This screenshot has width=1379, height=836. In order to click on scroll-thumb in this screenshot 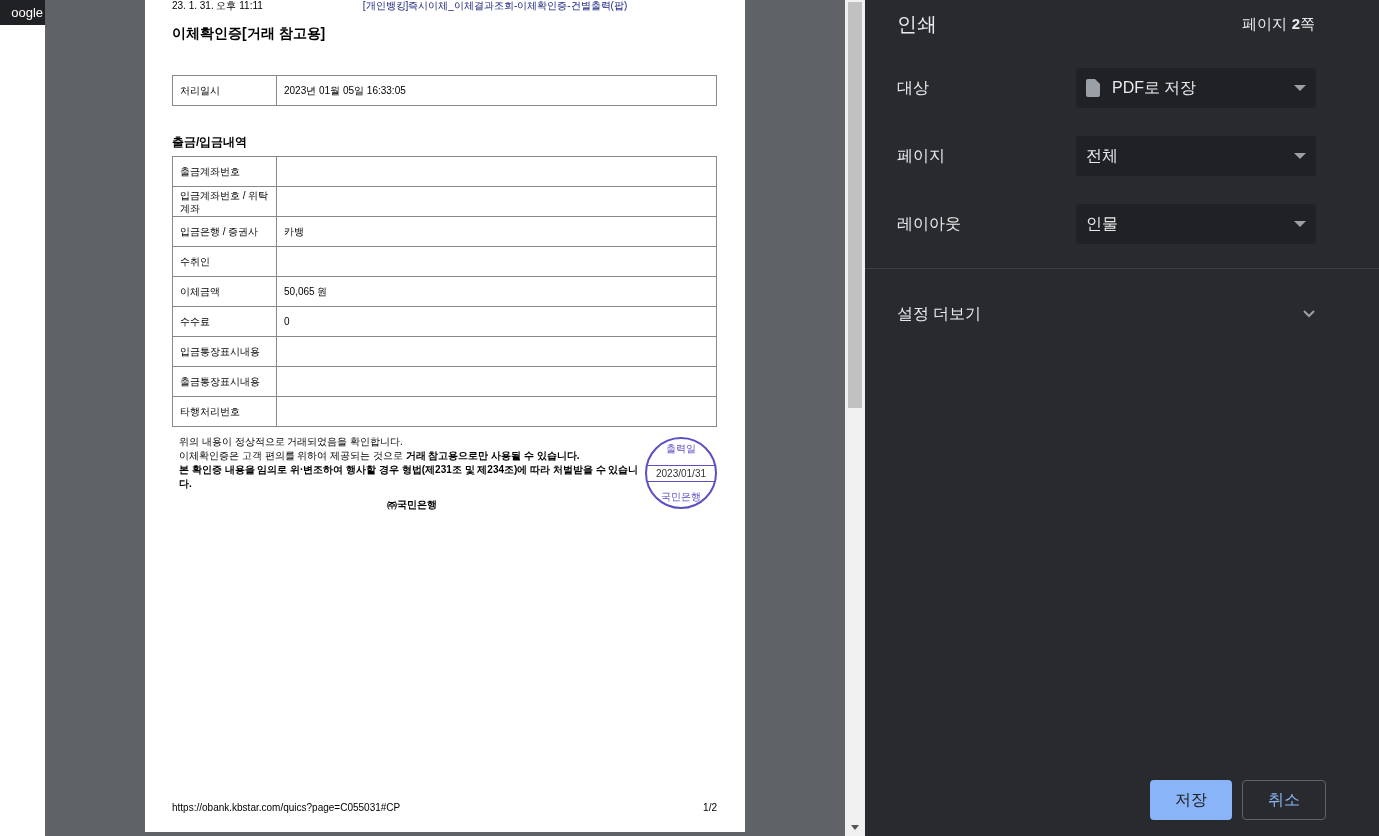, I will do `click(855, 205)`.